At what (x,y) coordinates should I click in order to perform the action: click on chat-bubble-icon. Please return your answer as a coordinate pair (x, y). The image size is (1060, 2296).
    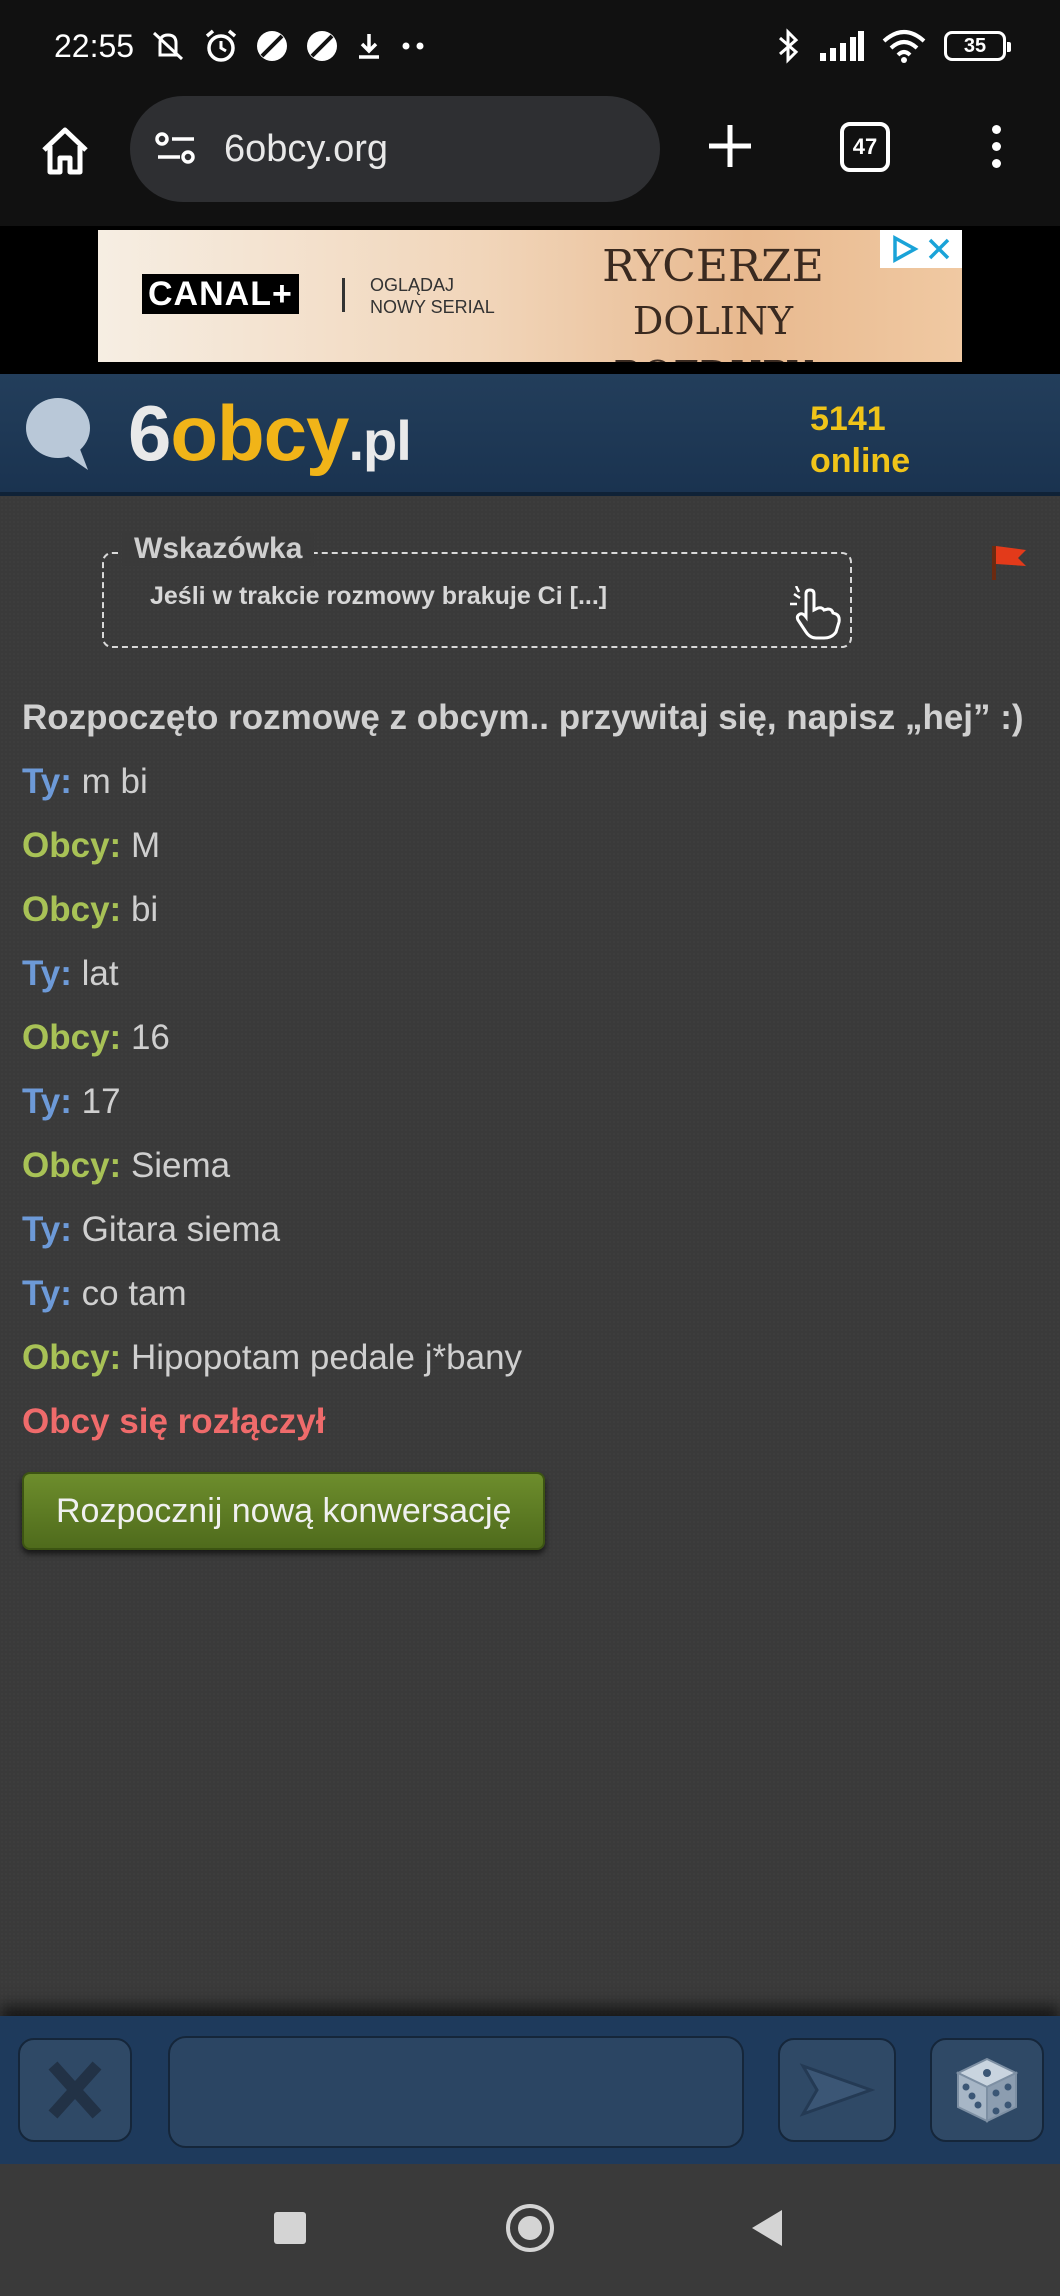
    Looking at the image, I should click on (58, 434).